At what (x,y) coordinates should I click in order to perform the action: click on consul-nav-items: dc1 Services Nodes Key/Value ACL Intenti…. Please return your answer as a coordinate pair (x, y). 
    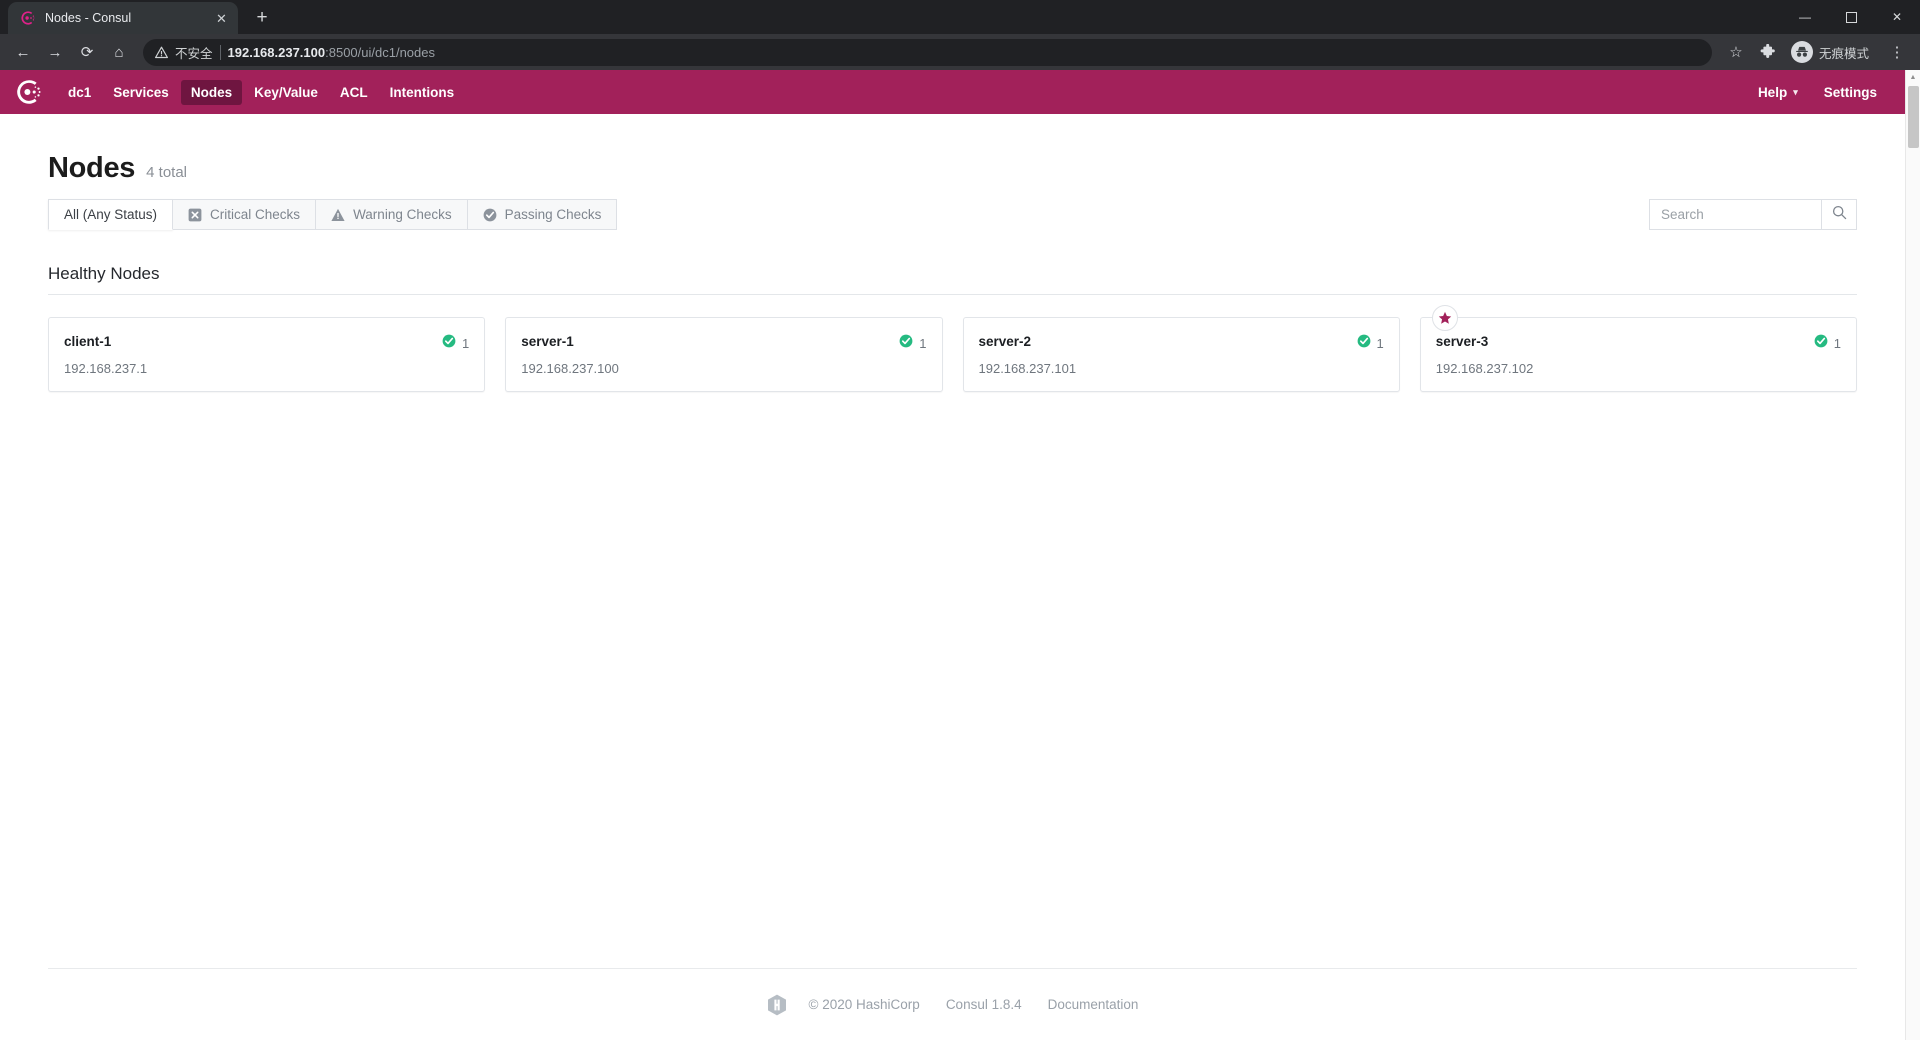
    Looking at the image, I should click on (261, 92).